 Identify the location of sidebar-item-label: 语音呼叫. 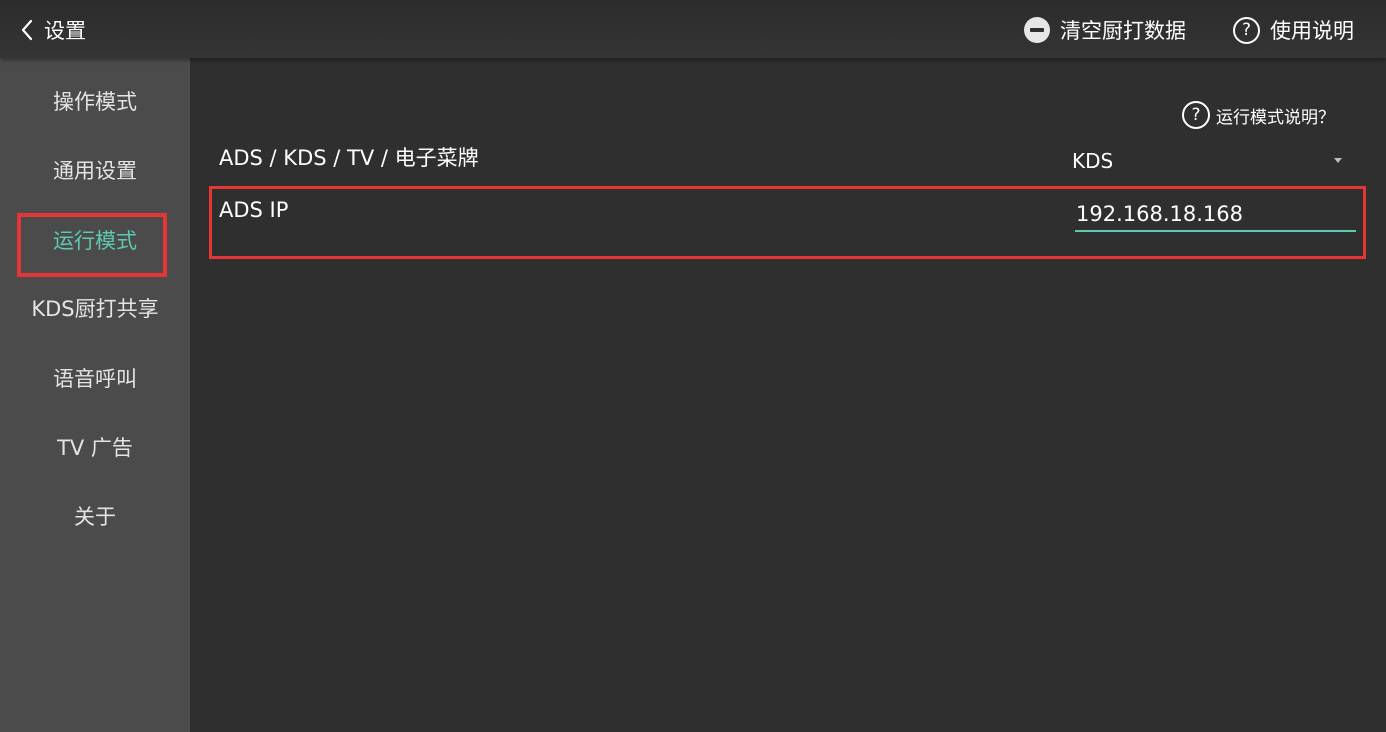
(95, 379).